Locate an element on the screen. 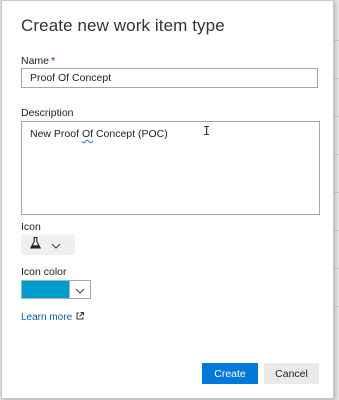 This screenshot has height=400, width=339. flask-icon is located at coordinates (35, 245).